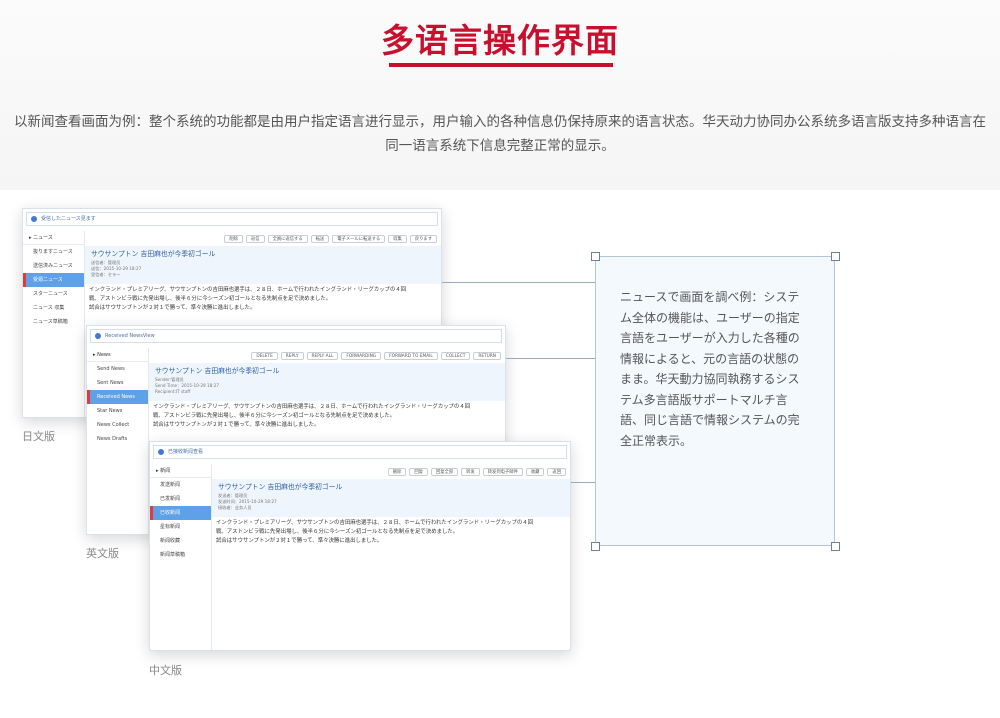  What do you see at coordinates (233, 239) in the screenshot?
I see `toolbar-button: 削除` at bounding box center [233, 239].